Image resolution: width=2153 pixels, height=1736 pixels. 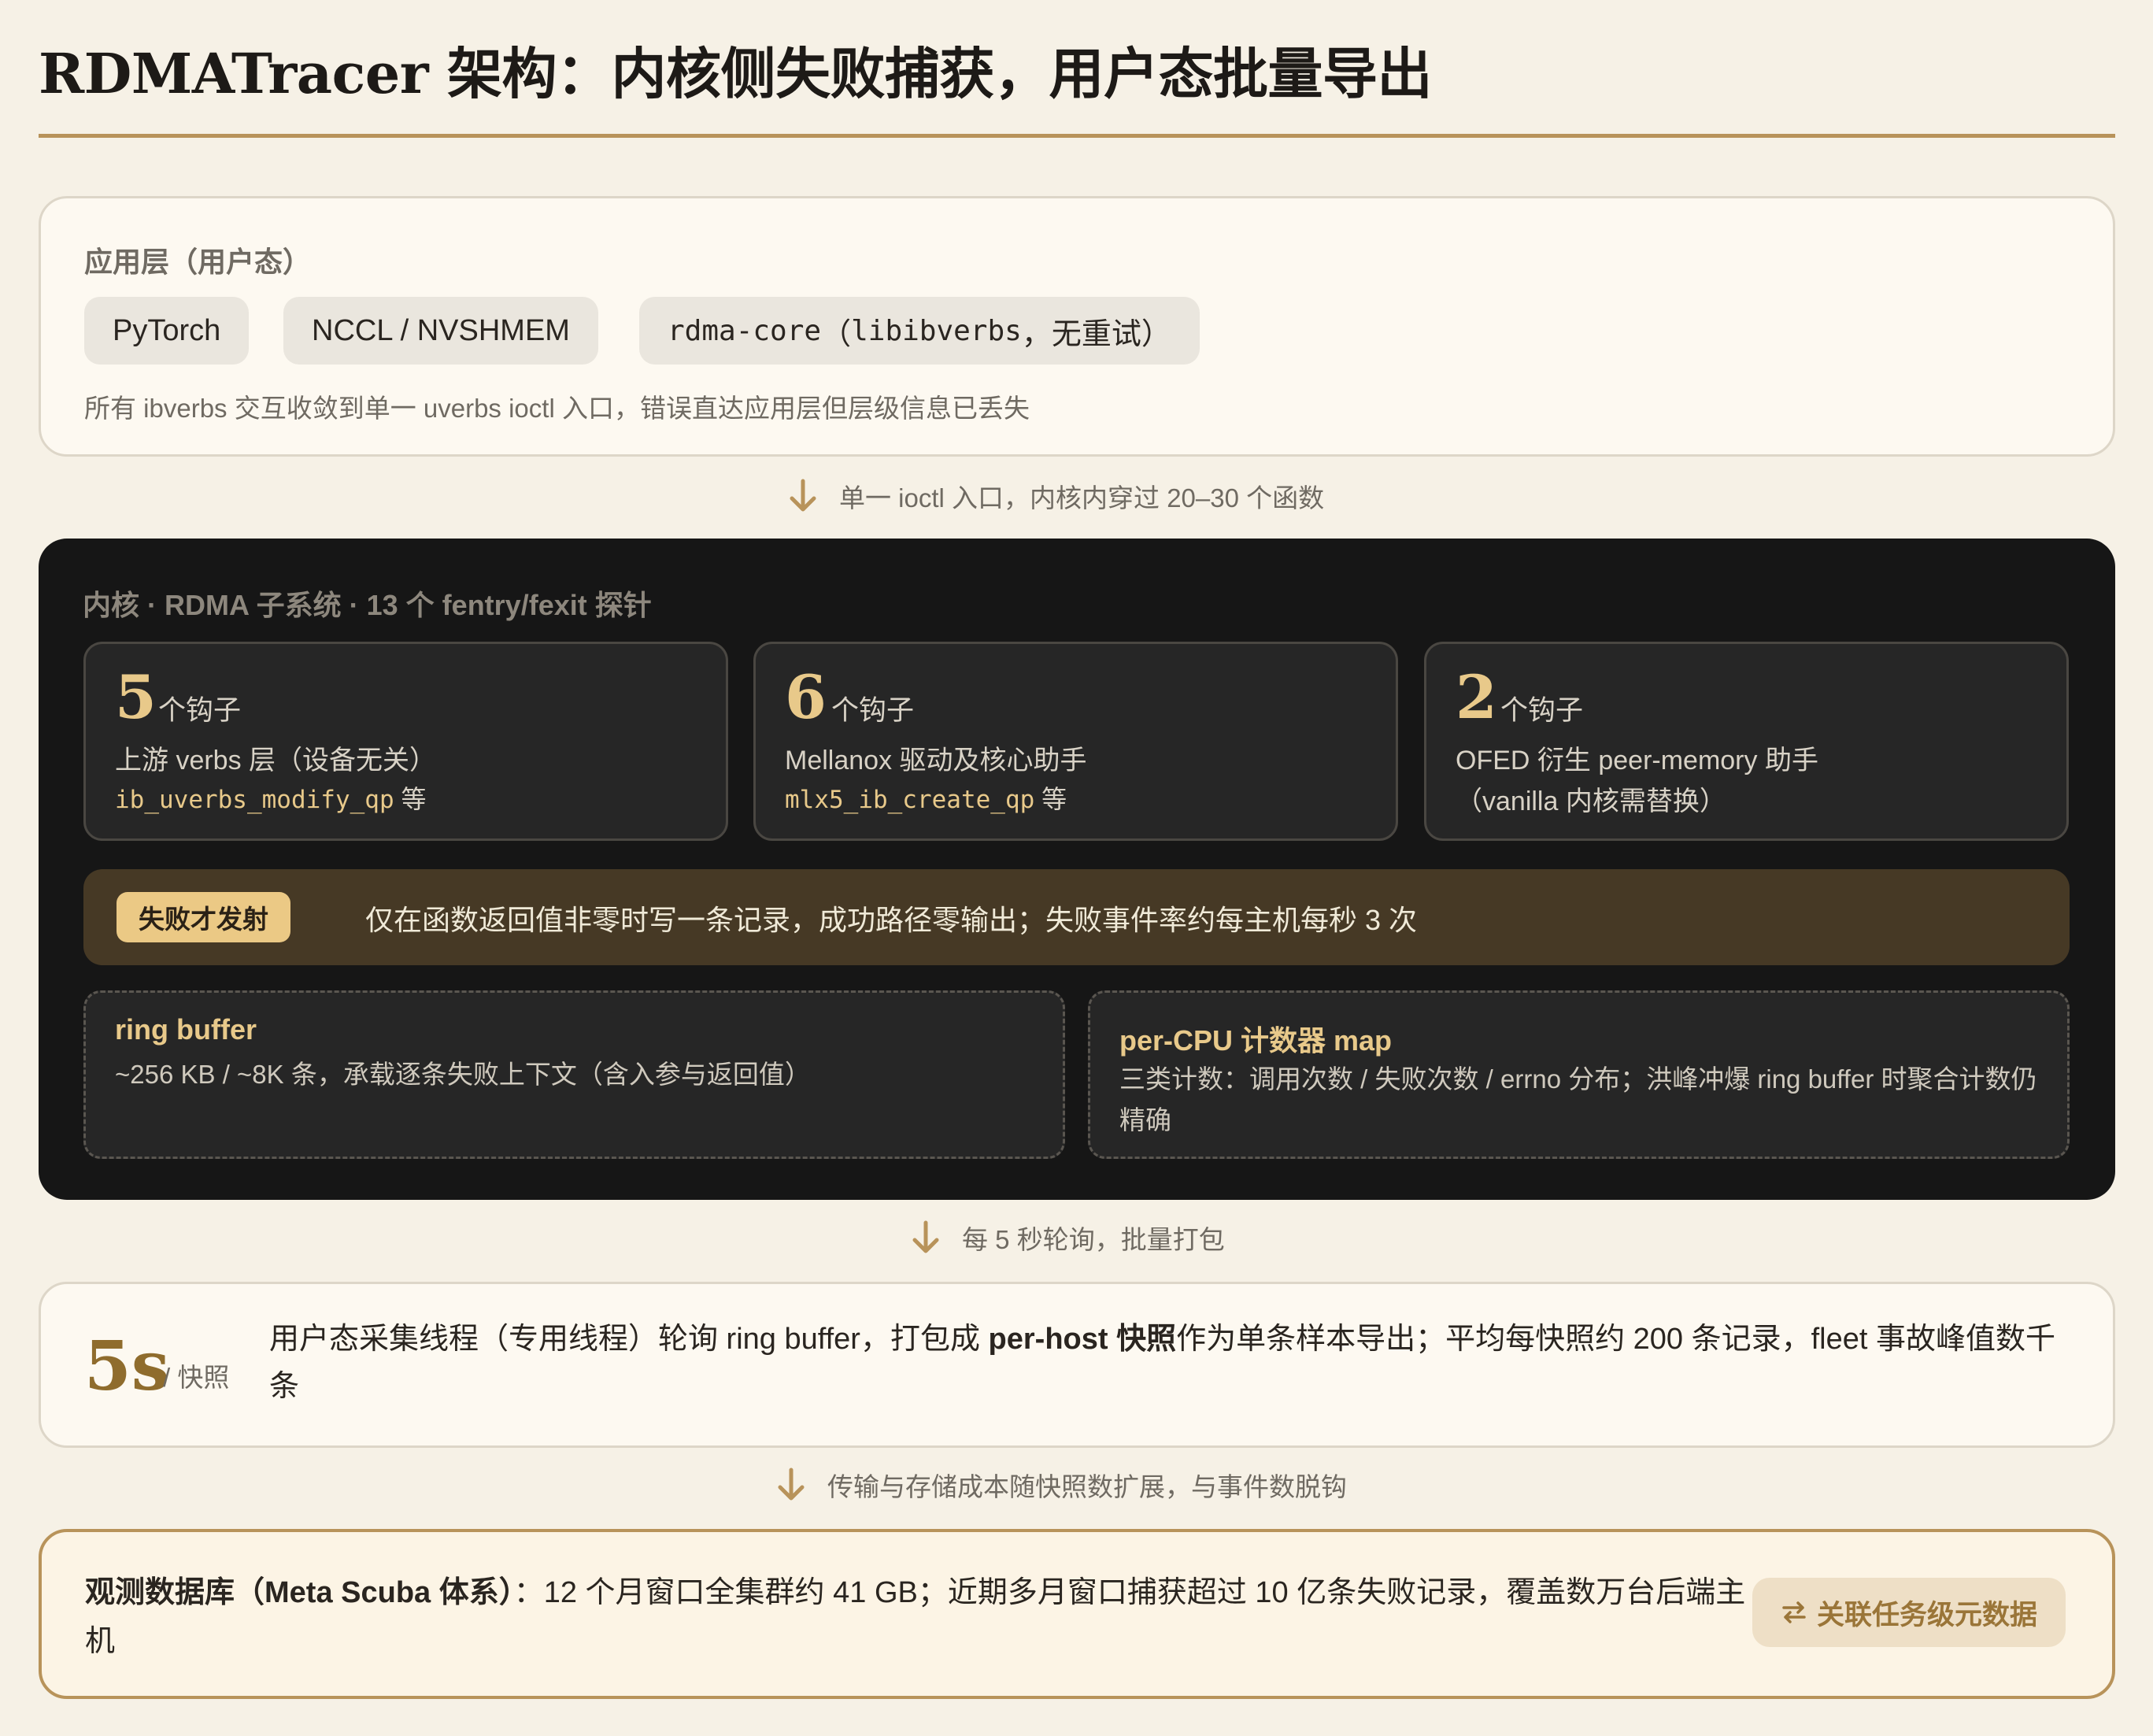 I want to click on title-divider, so click(x=1077, y=136).